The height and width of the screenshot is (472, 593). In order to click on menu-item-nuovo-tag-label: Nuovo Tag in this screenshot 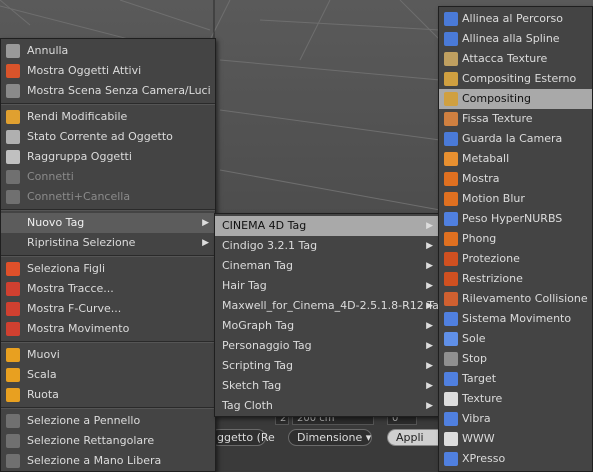, I will do `click(56, 222)`.